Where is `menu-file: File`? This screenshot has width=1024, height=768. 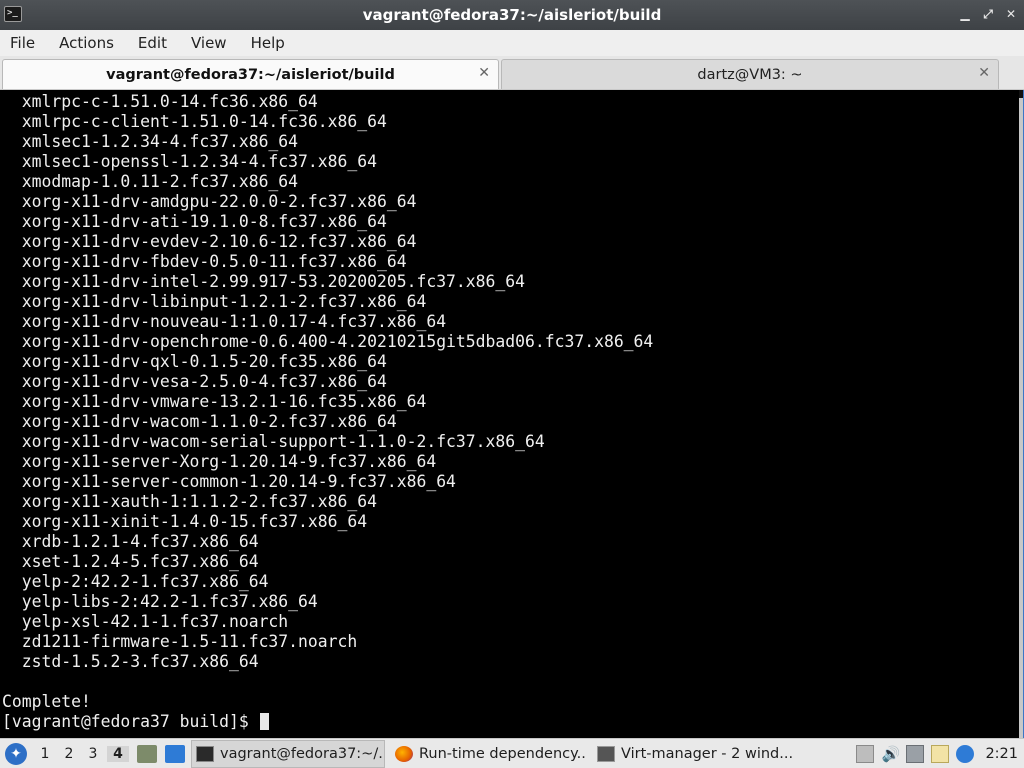
menu-file: File is located at coordinates (22, 43).